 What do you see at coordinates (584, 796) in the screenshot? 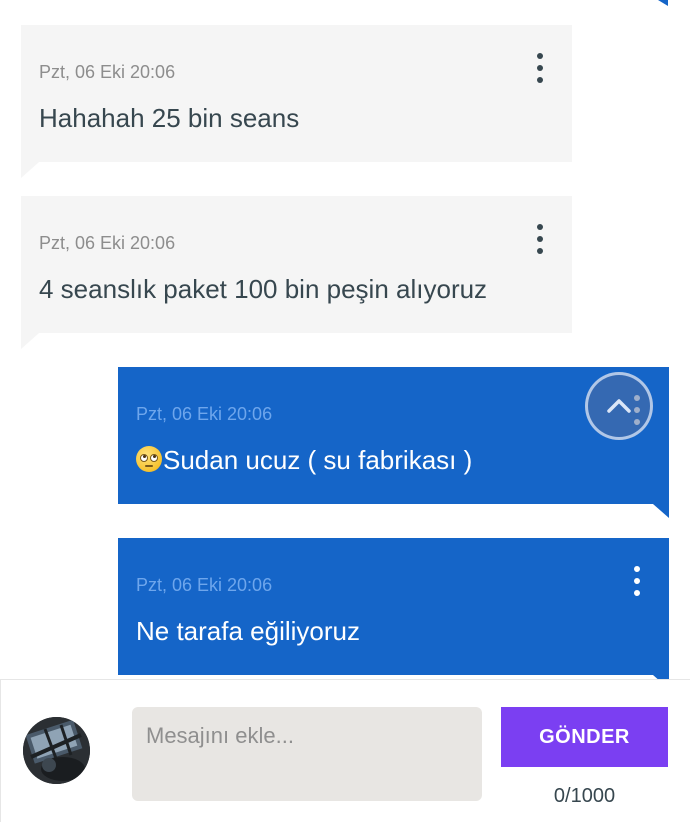
I see `character-counter: 0/1000` at bounding box center [584, 796].